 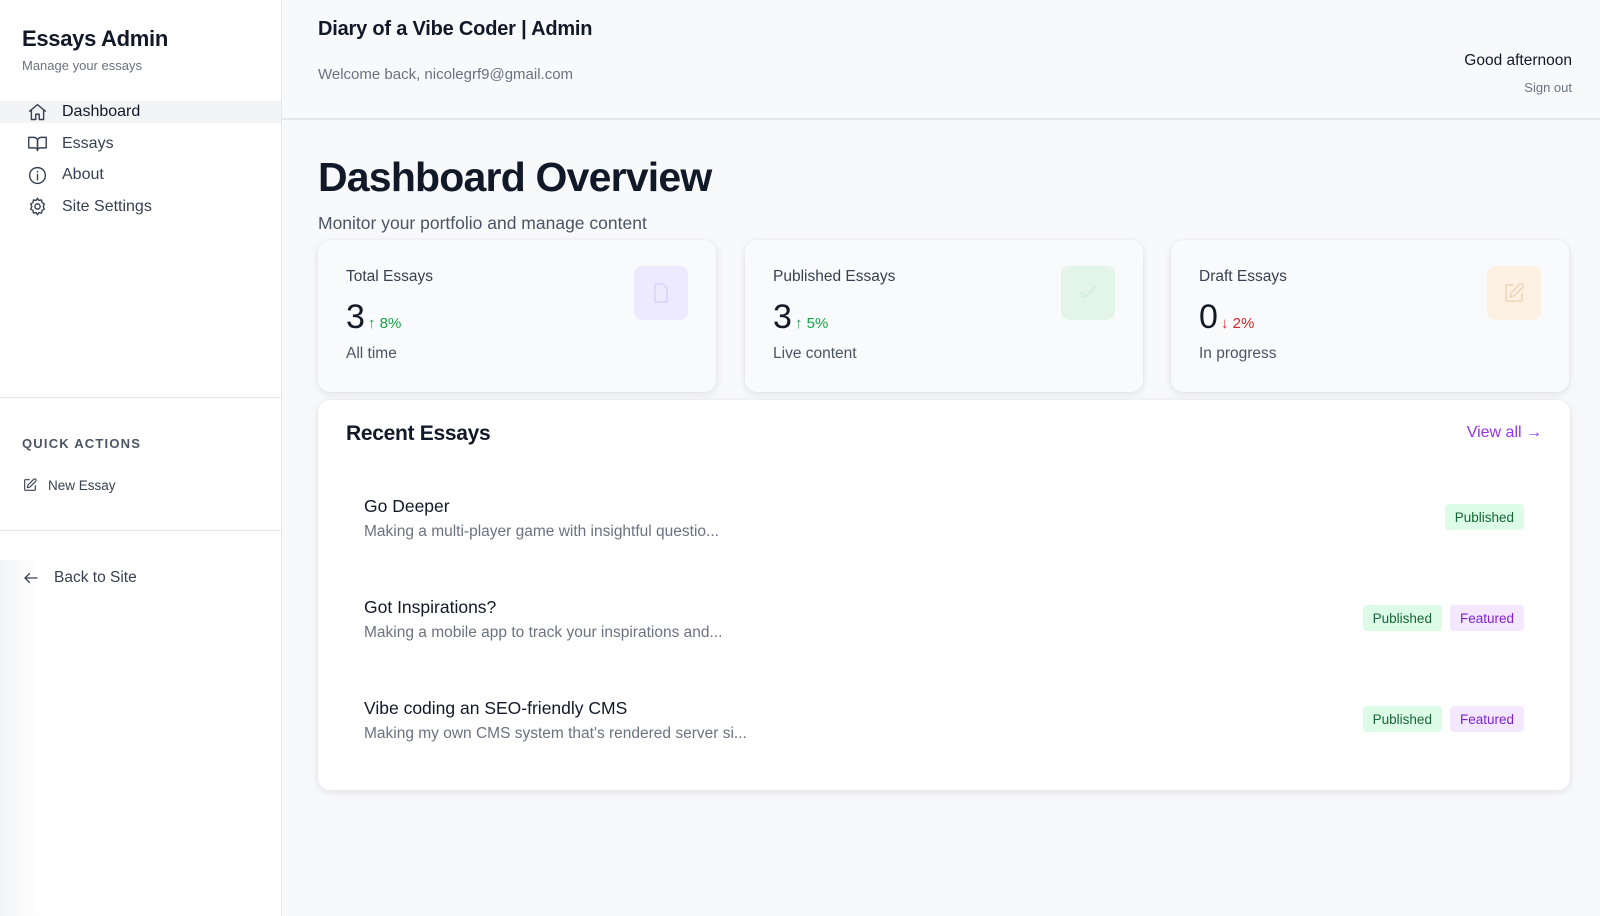 I want to click on essay-title: Go Deeper, so click(x=407, y=506).